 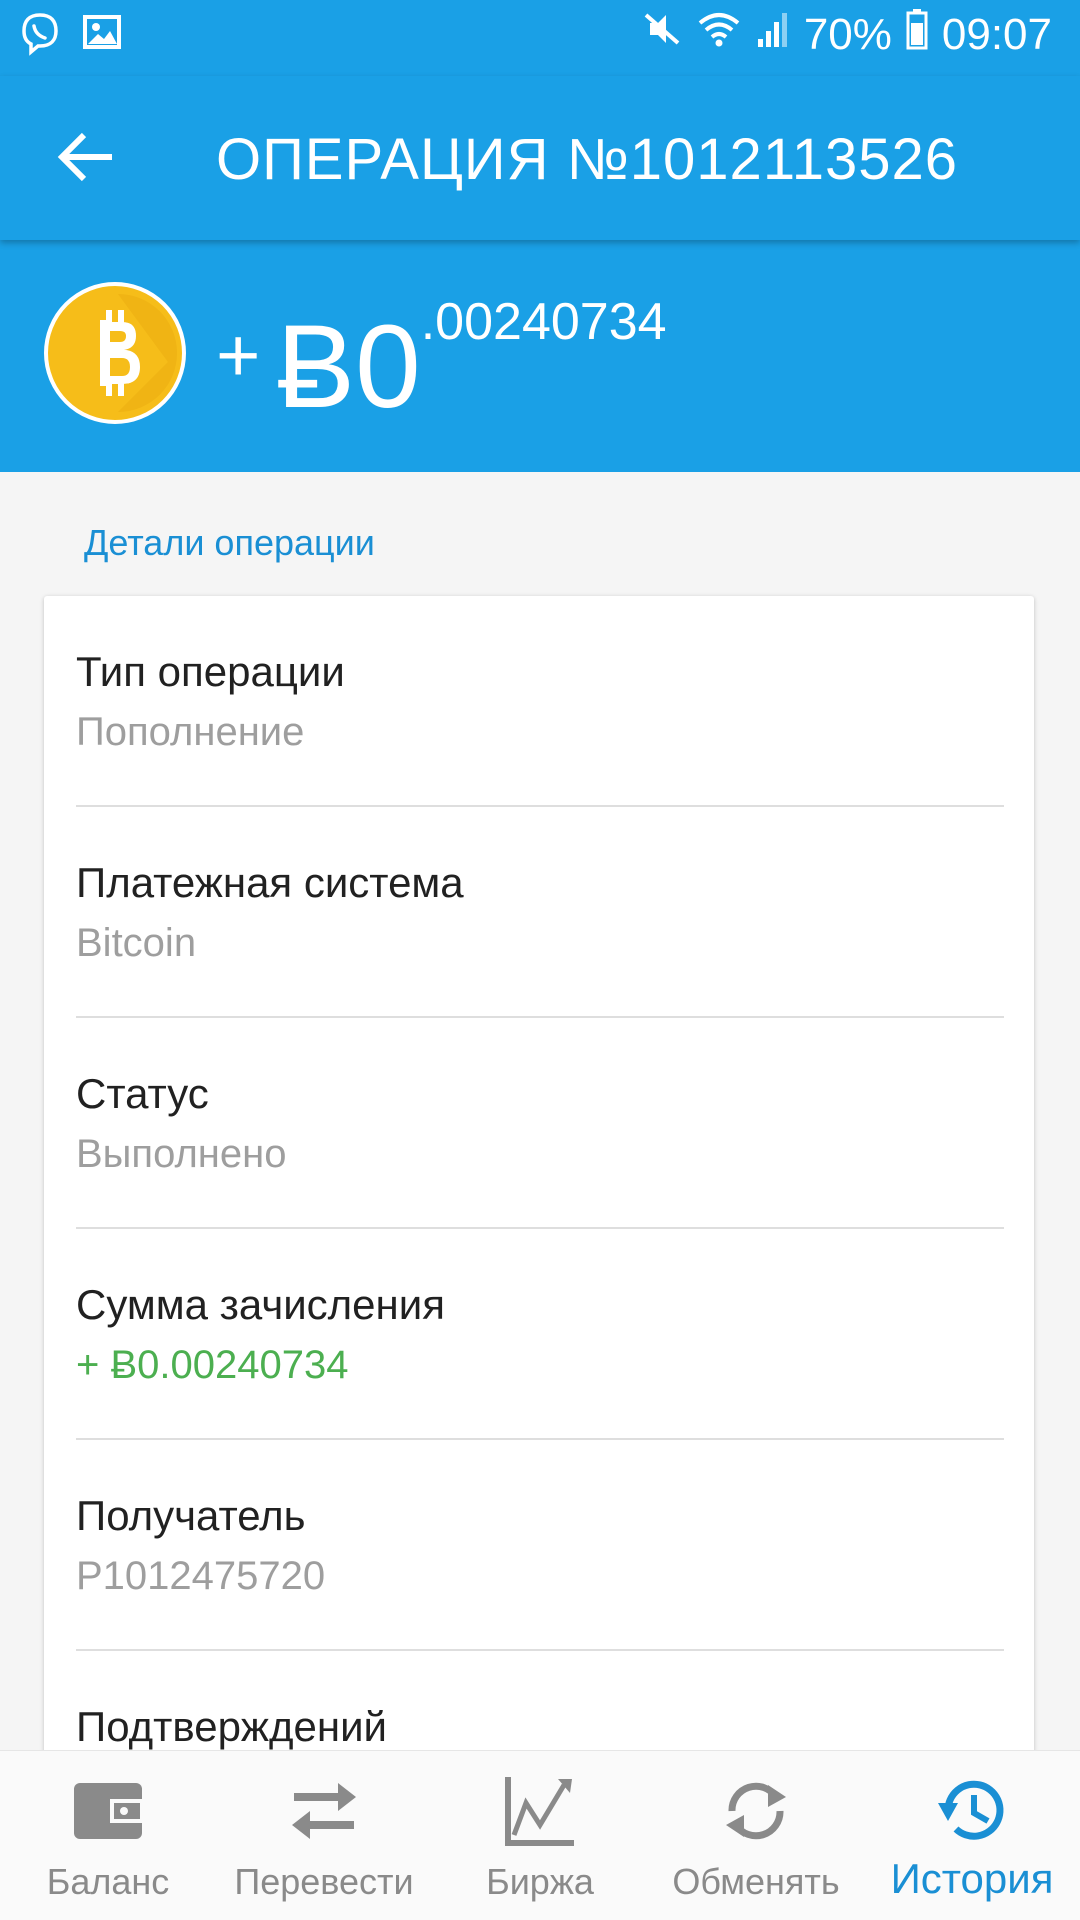 I want to click on transfer-icon, so click(x=324, y=1811).